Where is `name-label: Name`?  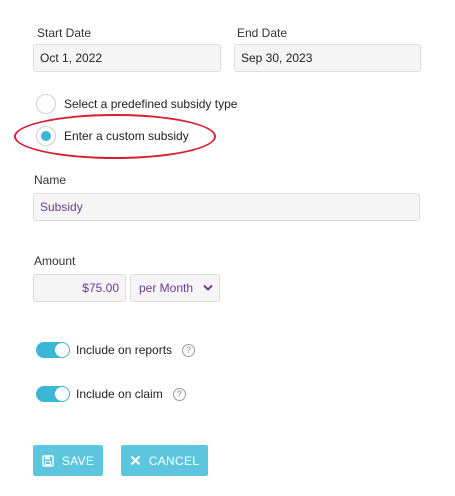 name-label: Name is located at coordinates (50, 180).